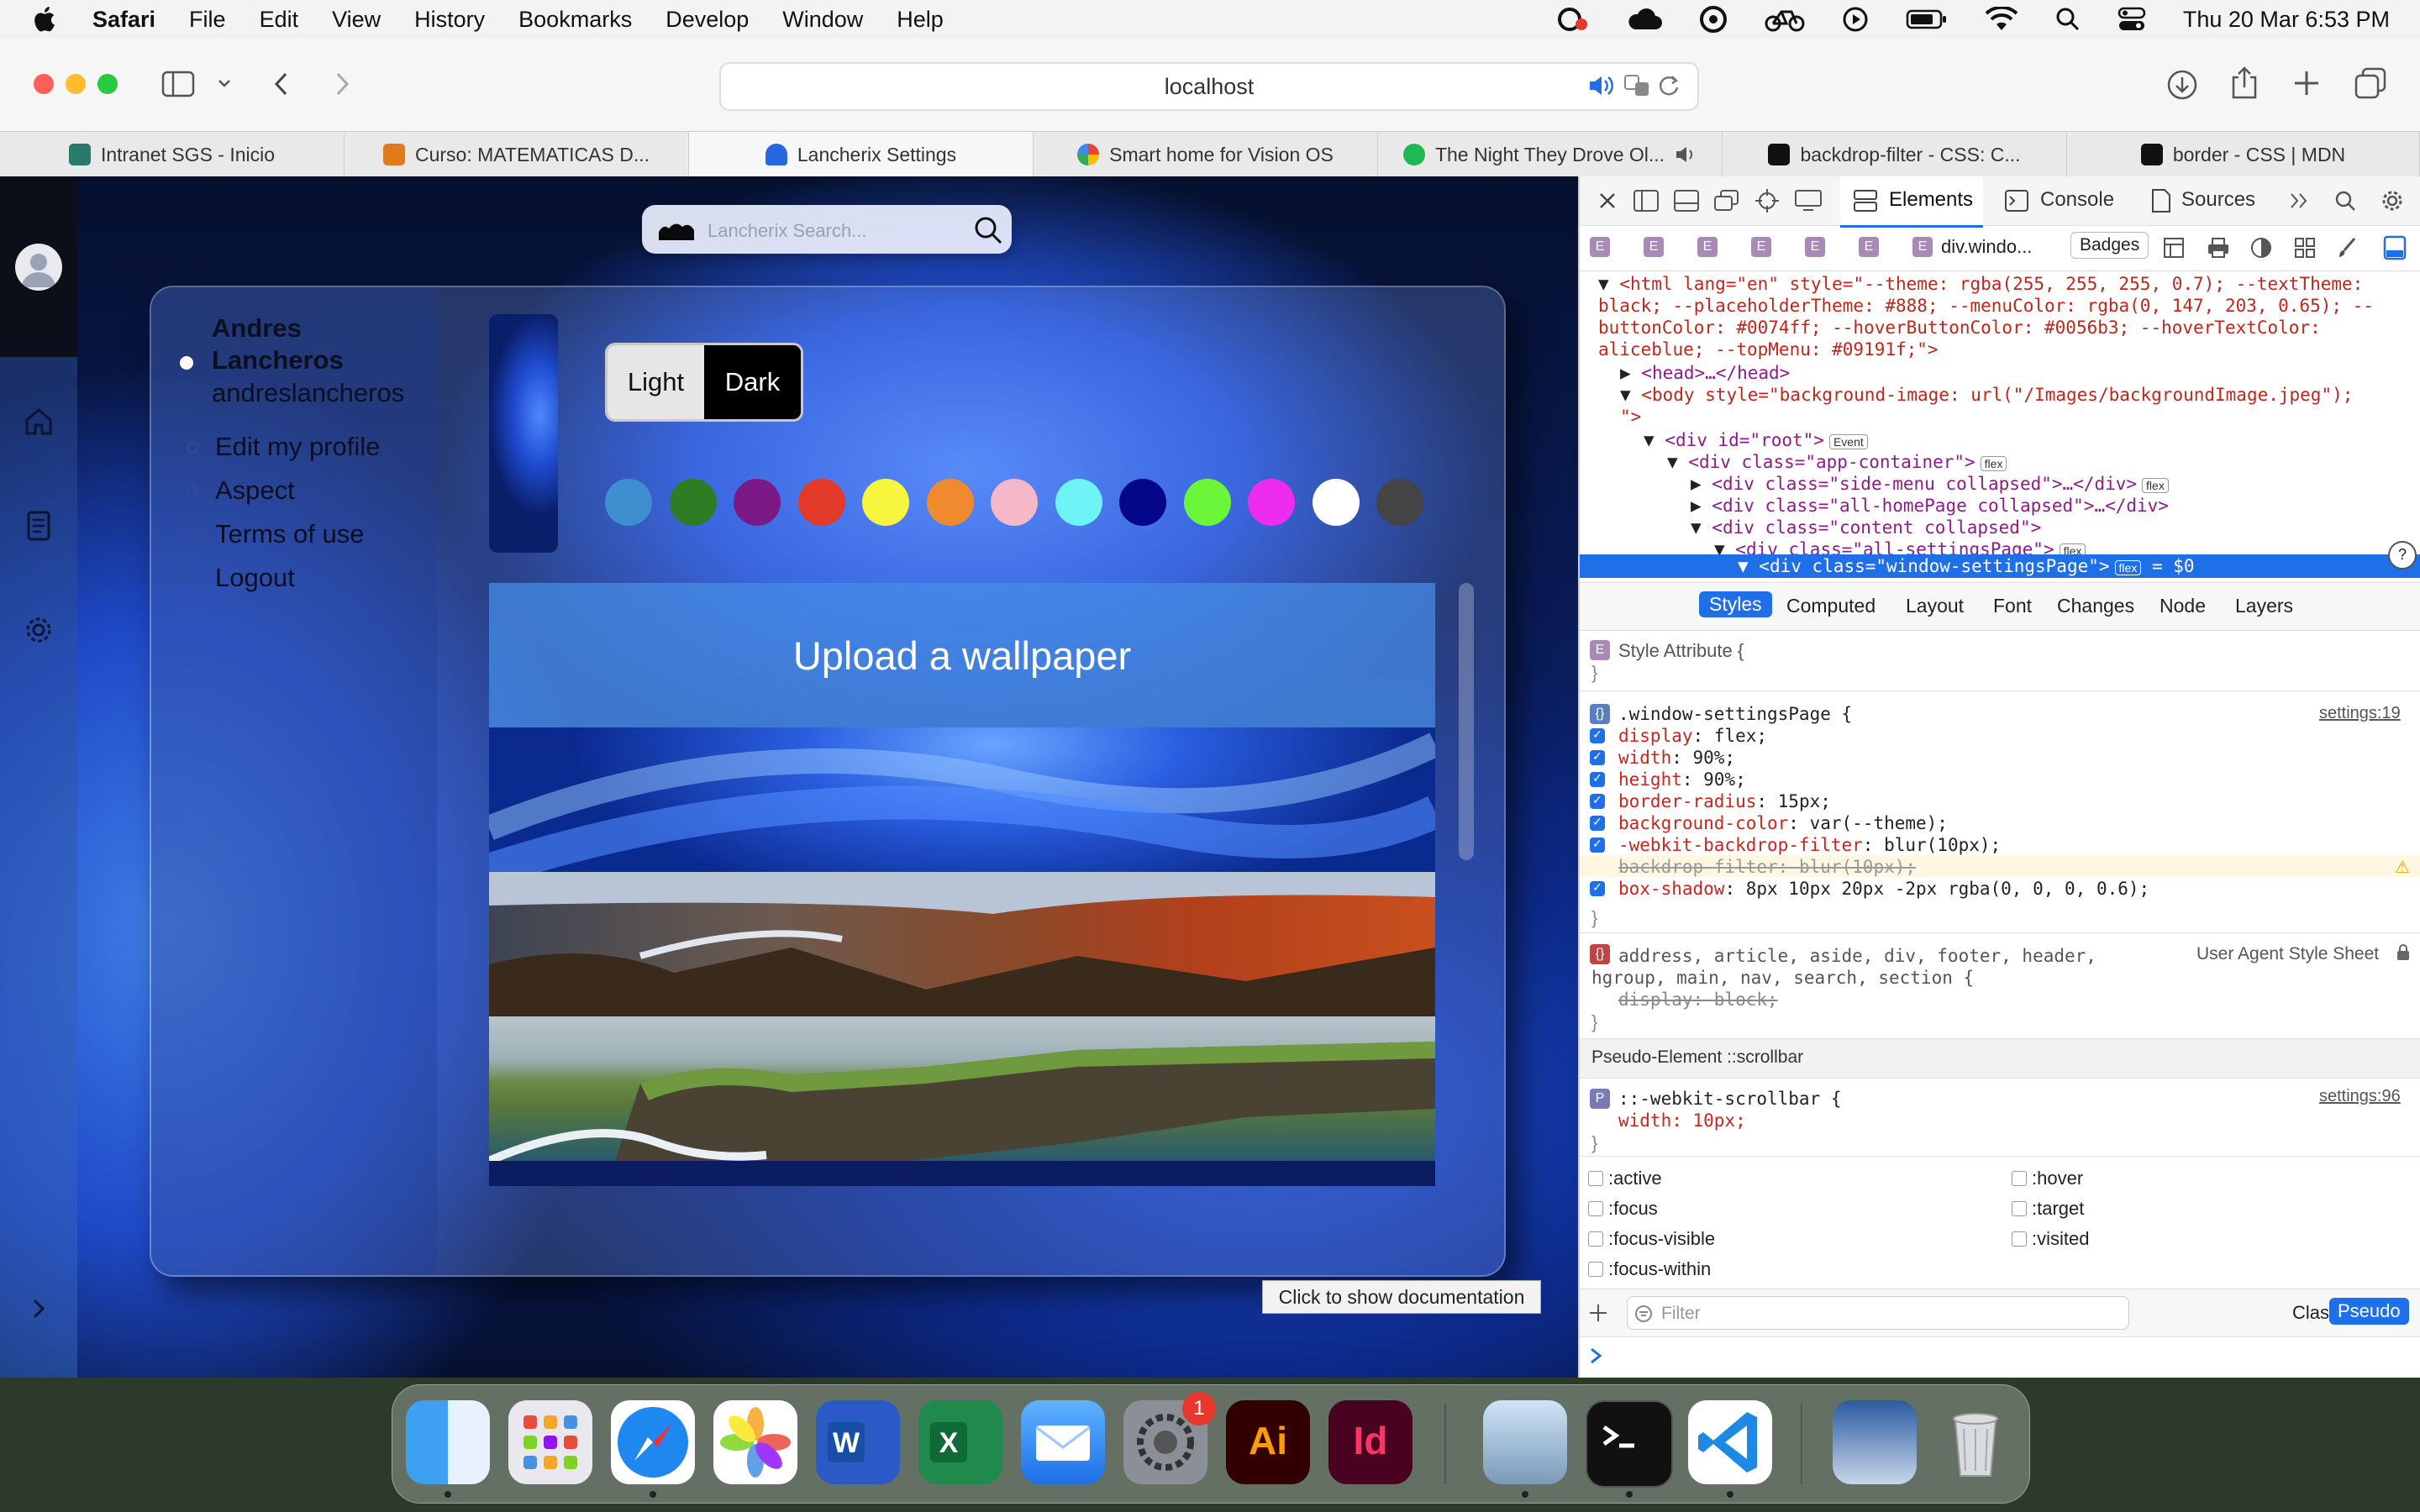  What do you see at coordinates (38, 267) in the screenshot?
I see `avatar` at bounding box center [38, 267].